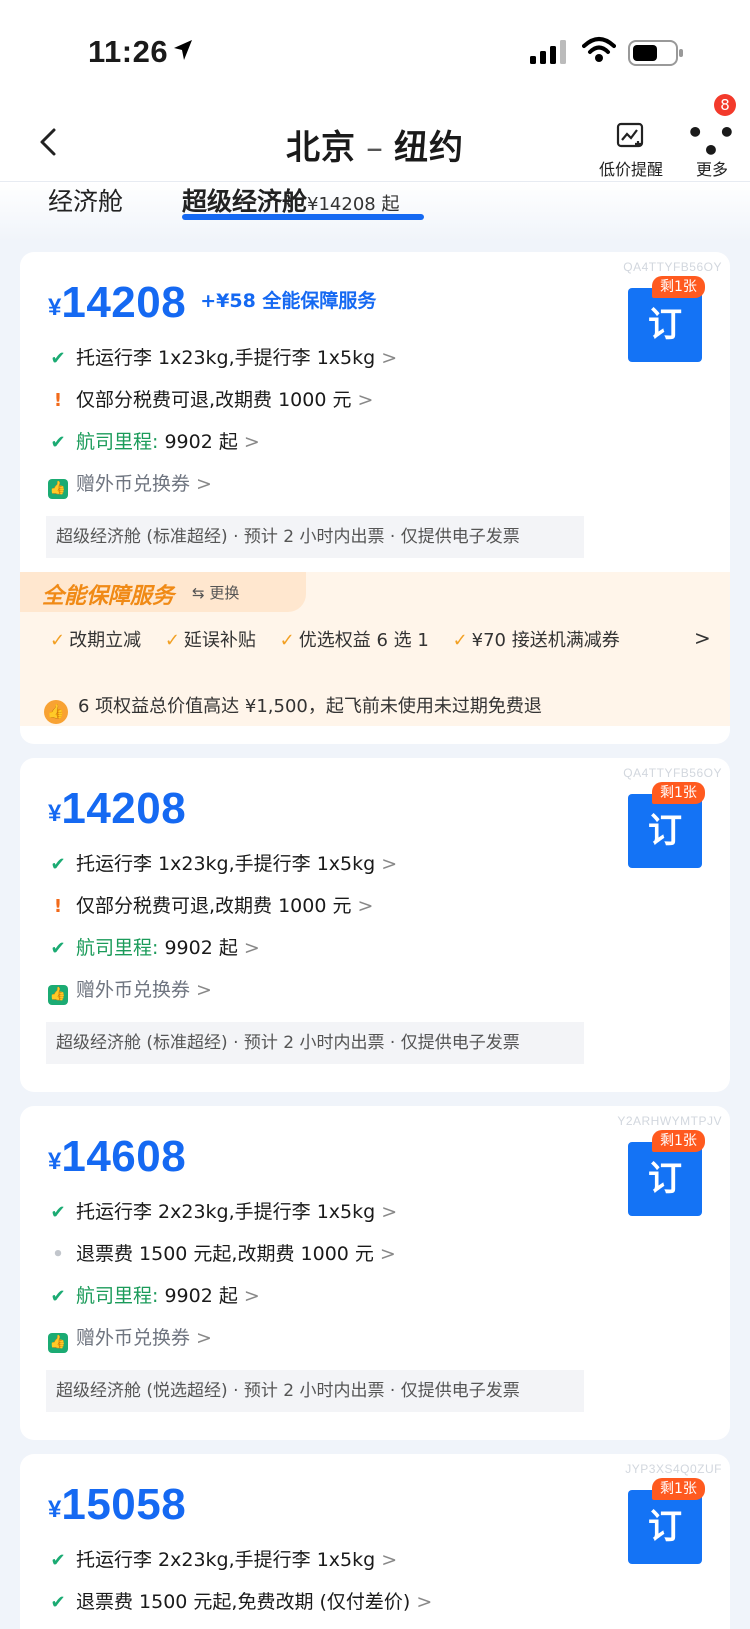 The width and height of the screenshot is (750, 1629). What do you see at coordinates (288, 301) in the screenshot?
I see `addon-service: +¥58 全能保障服务` at bounding box center [288, 301].